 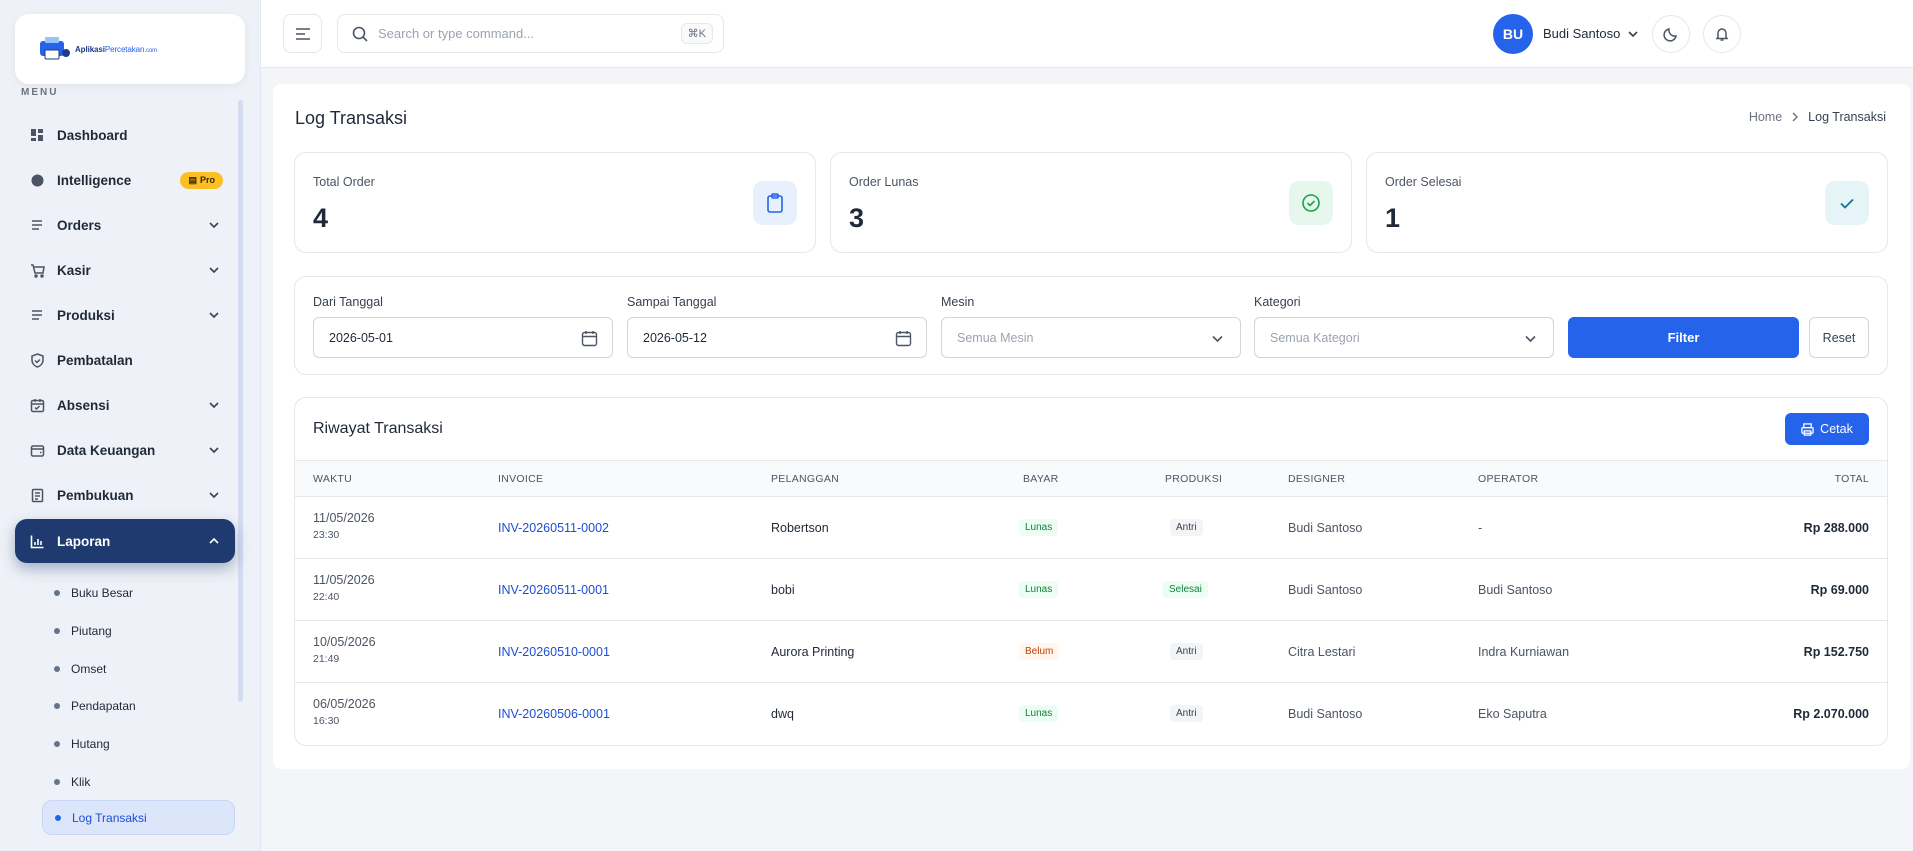 What do you see at coordinates (138, 743) in the screenshot?
I see `sidebar-subitem-hutang: Hutang` at bounding box center [138, 743].